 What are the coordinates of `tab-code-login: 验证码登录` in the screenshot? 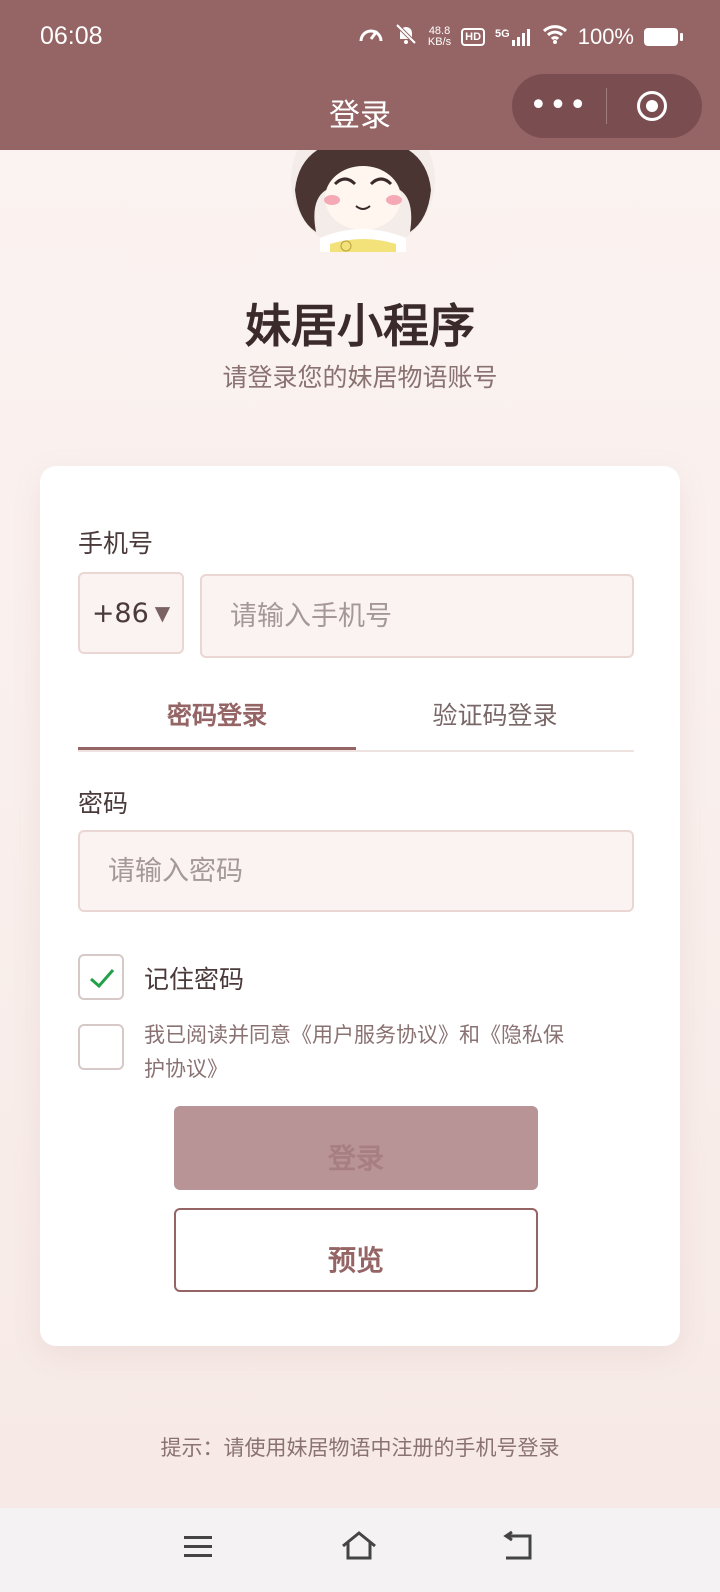 It's located at (495, 718).